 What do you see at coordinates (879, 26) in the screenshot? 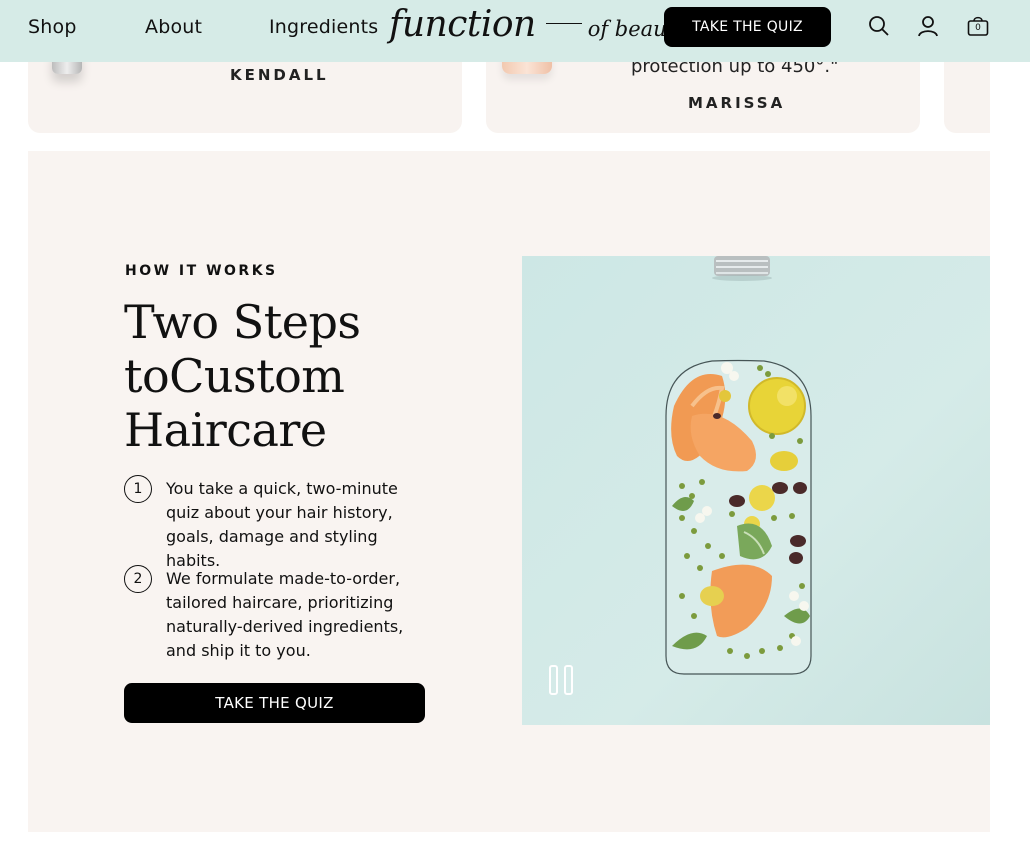
I see `search-icon` at bounding box center [879, 26].